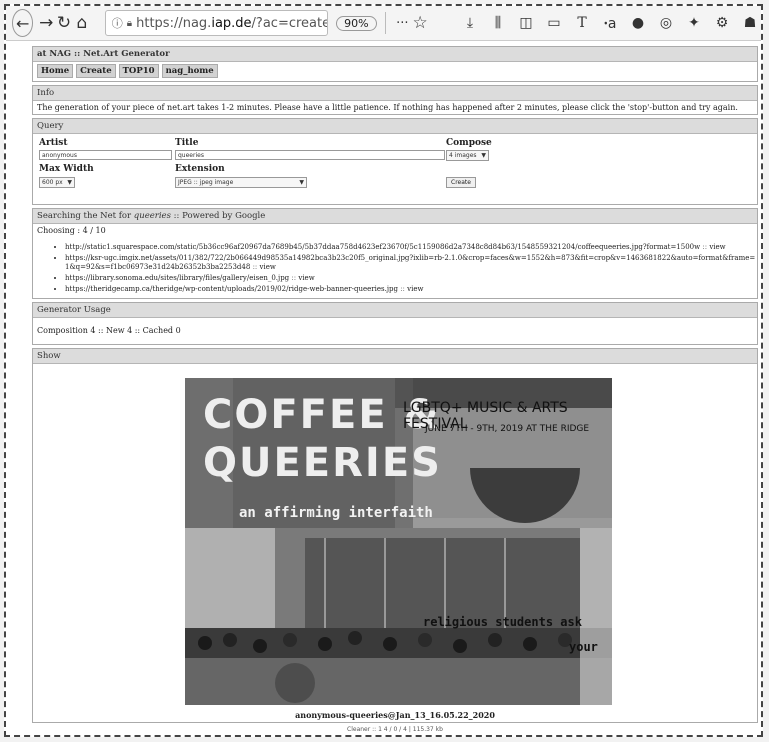 This screenshot has height=742, width=769. I want to click on divider, so click(385, 23).